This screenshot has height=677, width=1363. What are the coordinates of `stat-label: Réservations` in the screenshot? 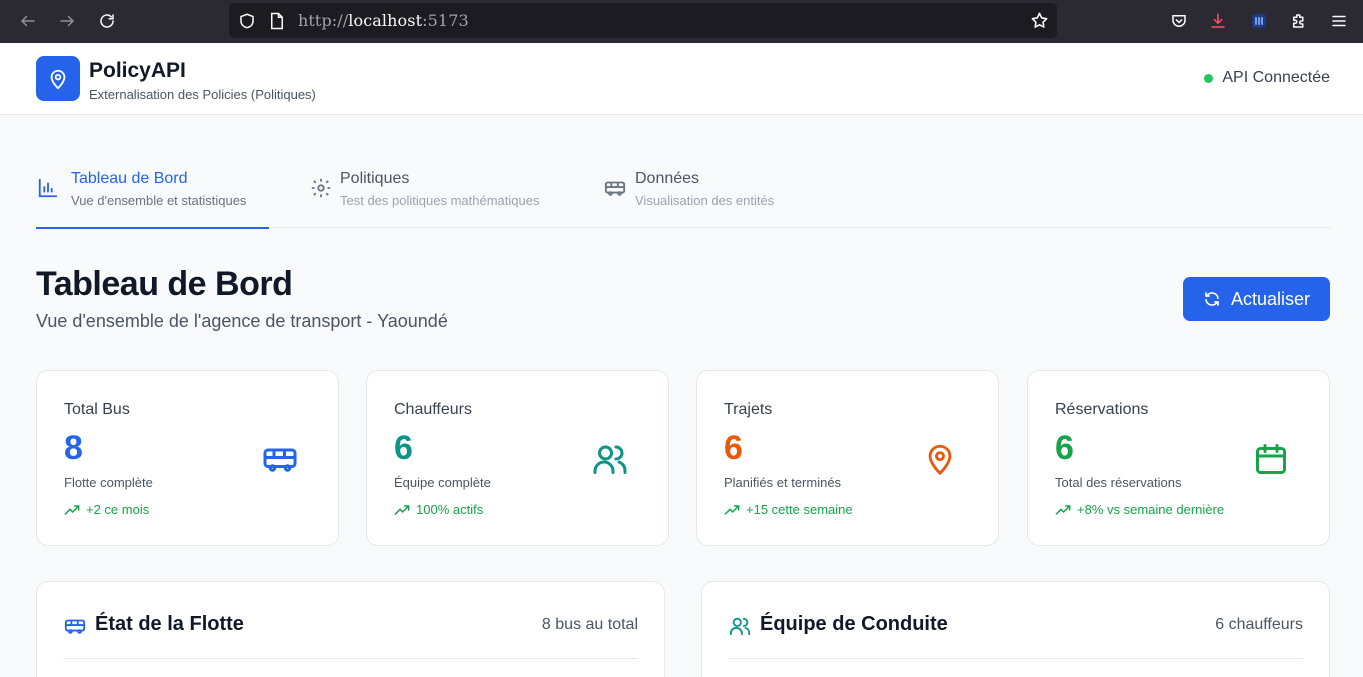 It's located at (1102, 409).